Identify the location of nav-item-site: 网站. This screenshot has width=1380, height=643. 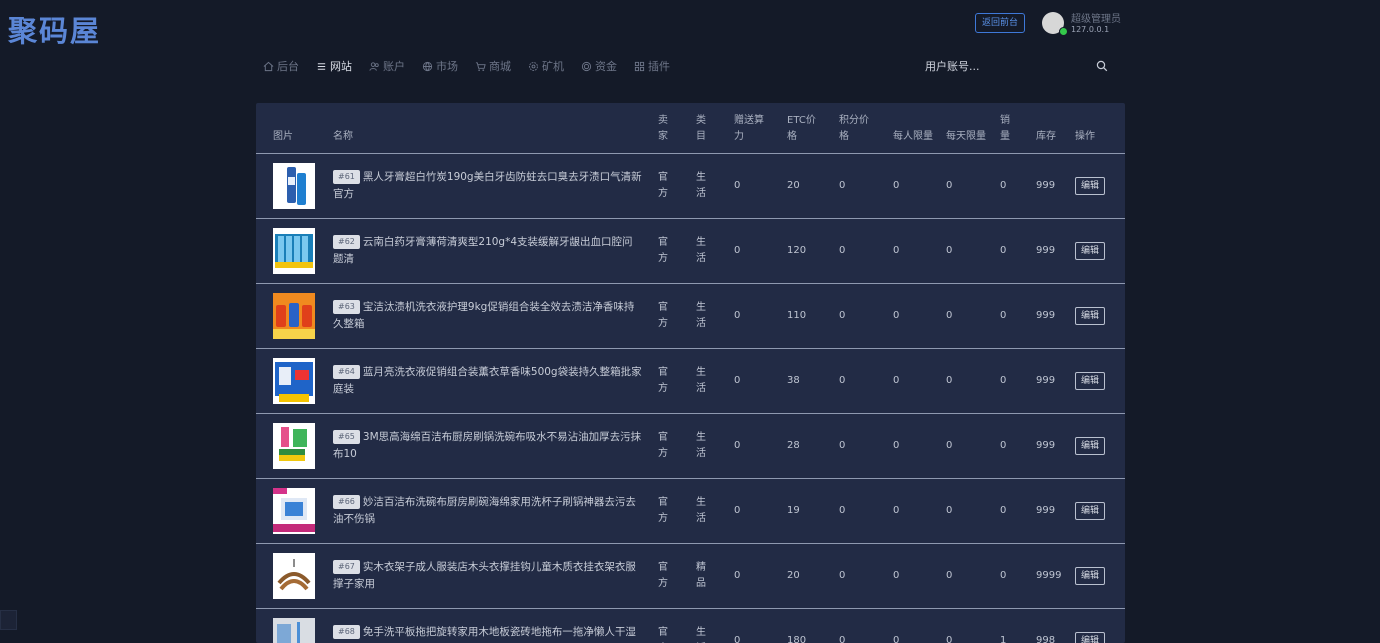
(334, 66).